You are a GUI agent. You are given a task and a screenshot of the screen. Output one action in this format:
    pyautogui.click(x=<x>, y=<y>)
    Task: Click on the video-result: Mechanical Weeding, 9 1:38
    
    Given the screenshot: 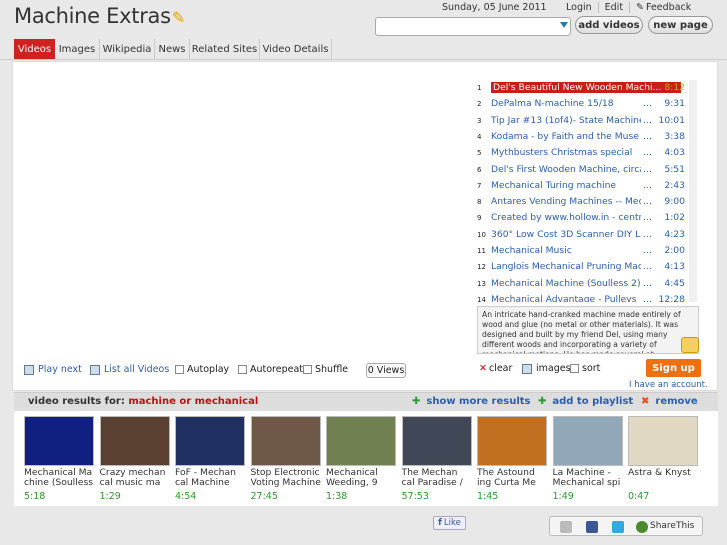 What is the action you would take?
    pyautogui.click(x=362, y=462)
    